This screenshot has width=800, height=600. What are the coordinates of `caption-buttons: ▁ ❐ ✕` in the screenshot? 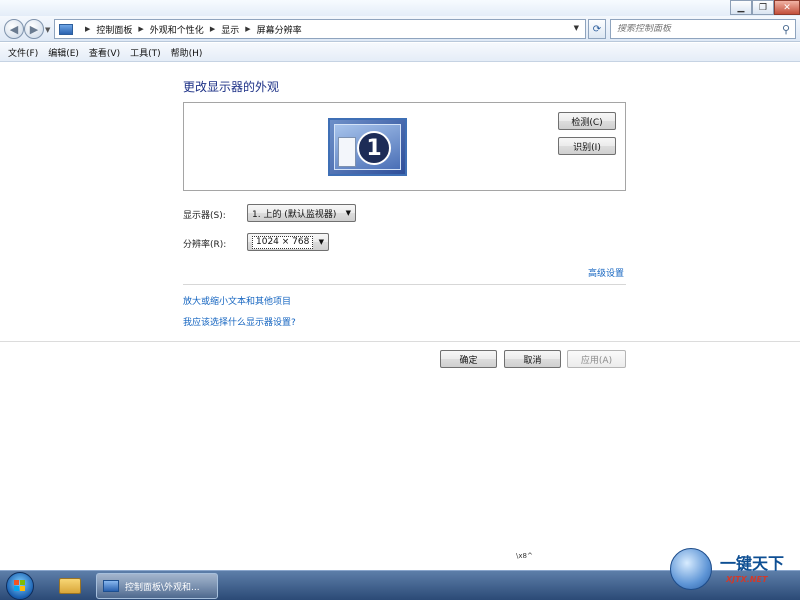 It's located at (765, 8).